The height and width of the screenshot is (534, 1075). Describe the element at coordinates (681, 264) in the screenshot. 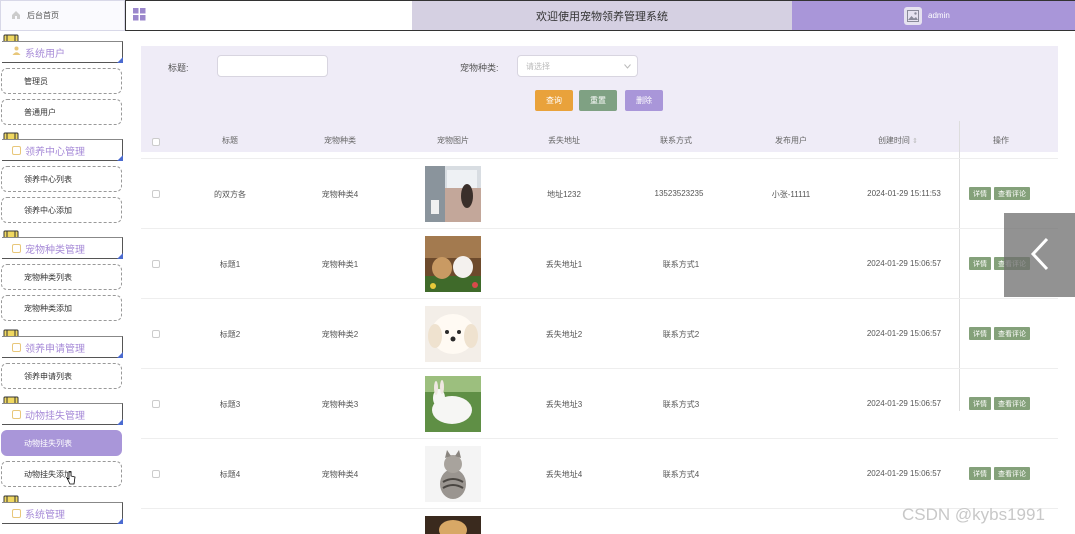

I see `cell-contact: 联系方式1` at that location.